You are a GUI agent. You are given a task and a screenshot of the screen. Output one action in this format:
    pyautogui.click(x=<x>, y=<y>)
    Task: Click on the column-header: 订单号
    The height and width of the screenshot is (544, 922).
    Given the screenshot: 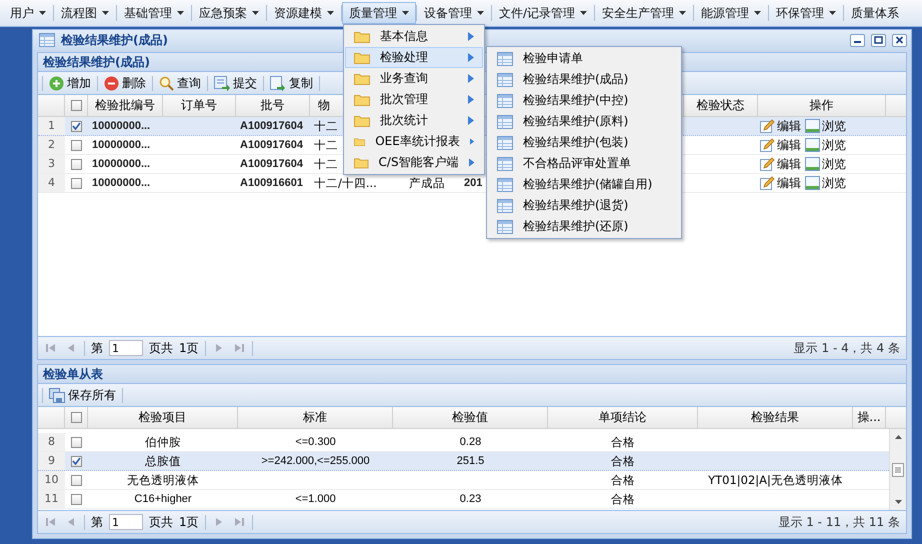 What is the action you would take?
    pyautogui.click(x=199, y=105)
    